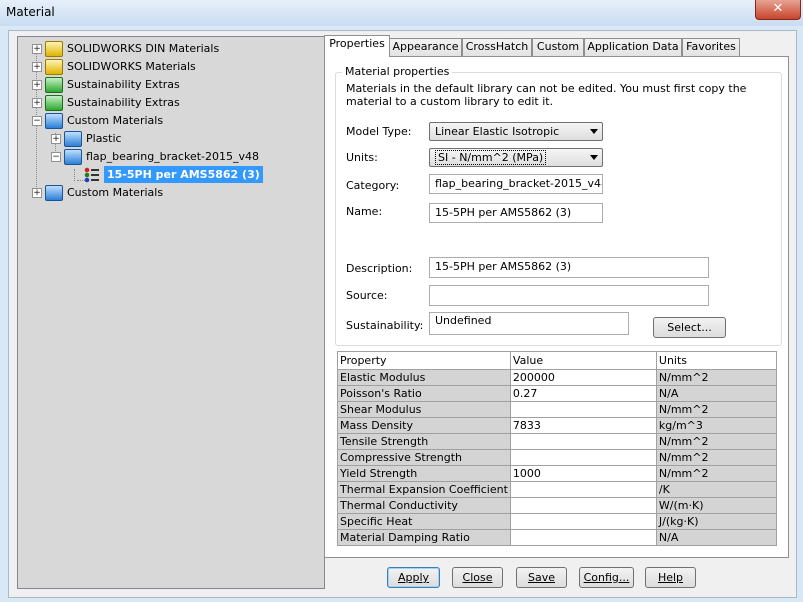  What do you see at coordinates (583, 473) in the screenshot?
I see `property-value: 1000` at bounding box center [583, 473].